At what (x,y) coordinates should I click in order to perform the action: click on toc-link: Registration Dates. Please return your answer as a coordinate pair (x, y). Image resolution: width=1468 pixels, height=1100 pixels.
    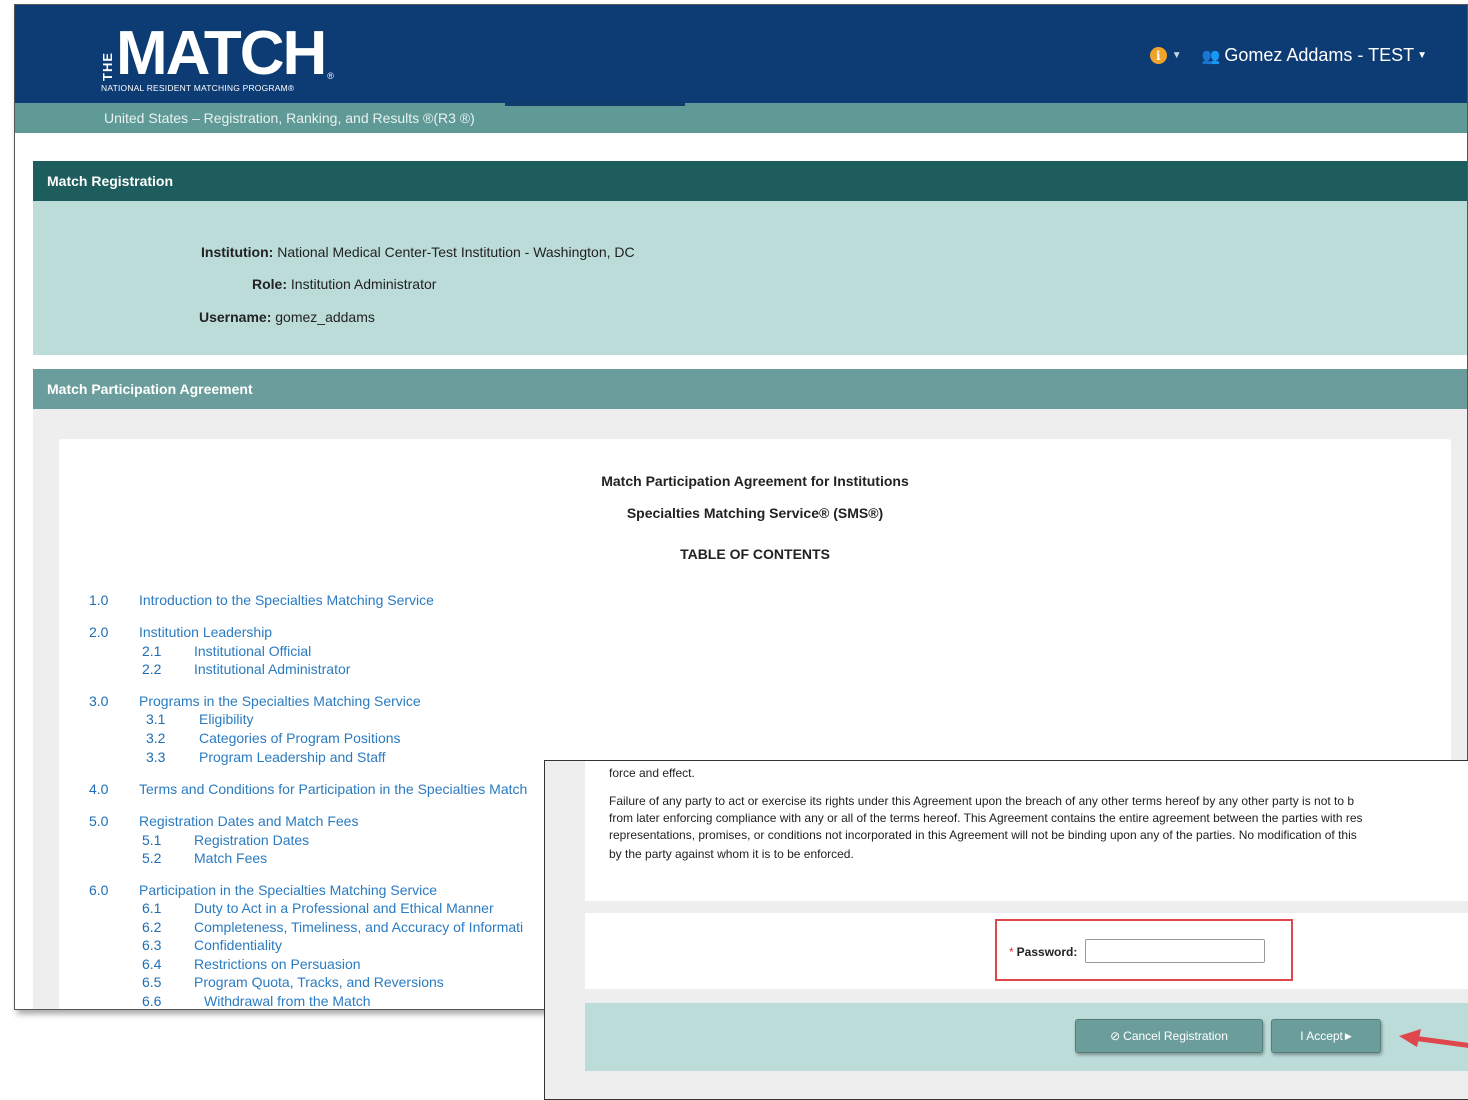
    Looking at the image, I should click on (251, 840).